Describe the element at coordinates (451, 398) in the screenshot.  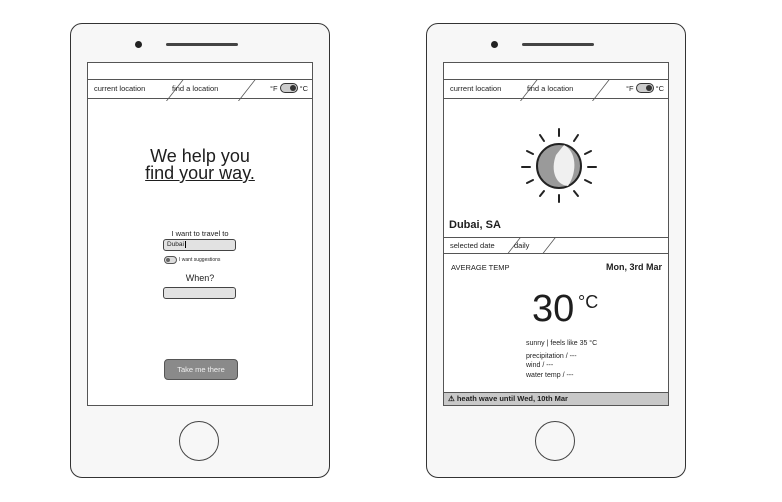
I see `warning-icon: ⚠` at that location.